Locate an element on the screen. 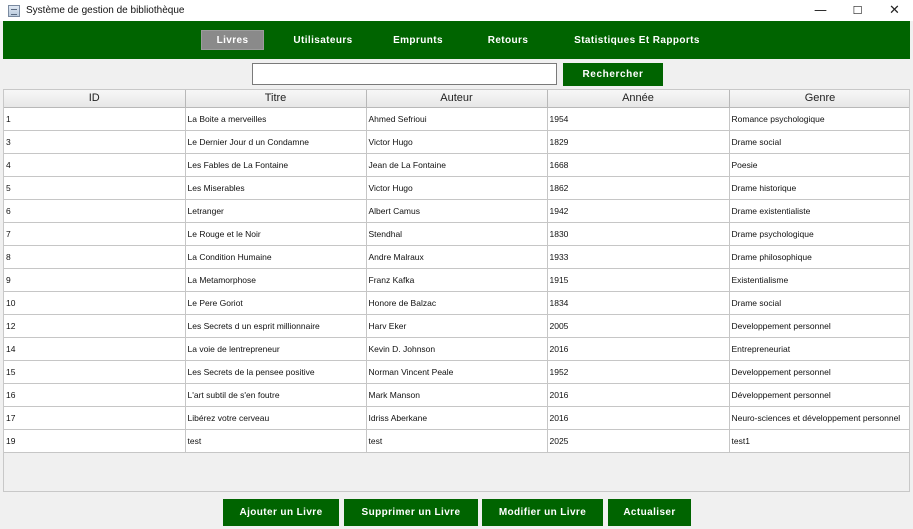 The image size is (913, 529). table-cell: Les Fables de La Fontaine is located at coordinates (276, 165).